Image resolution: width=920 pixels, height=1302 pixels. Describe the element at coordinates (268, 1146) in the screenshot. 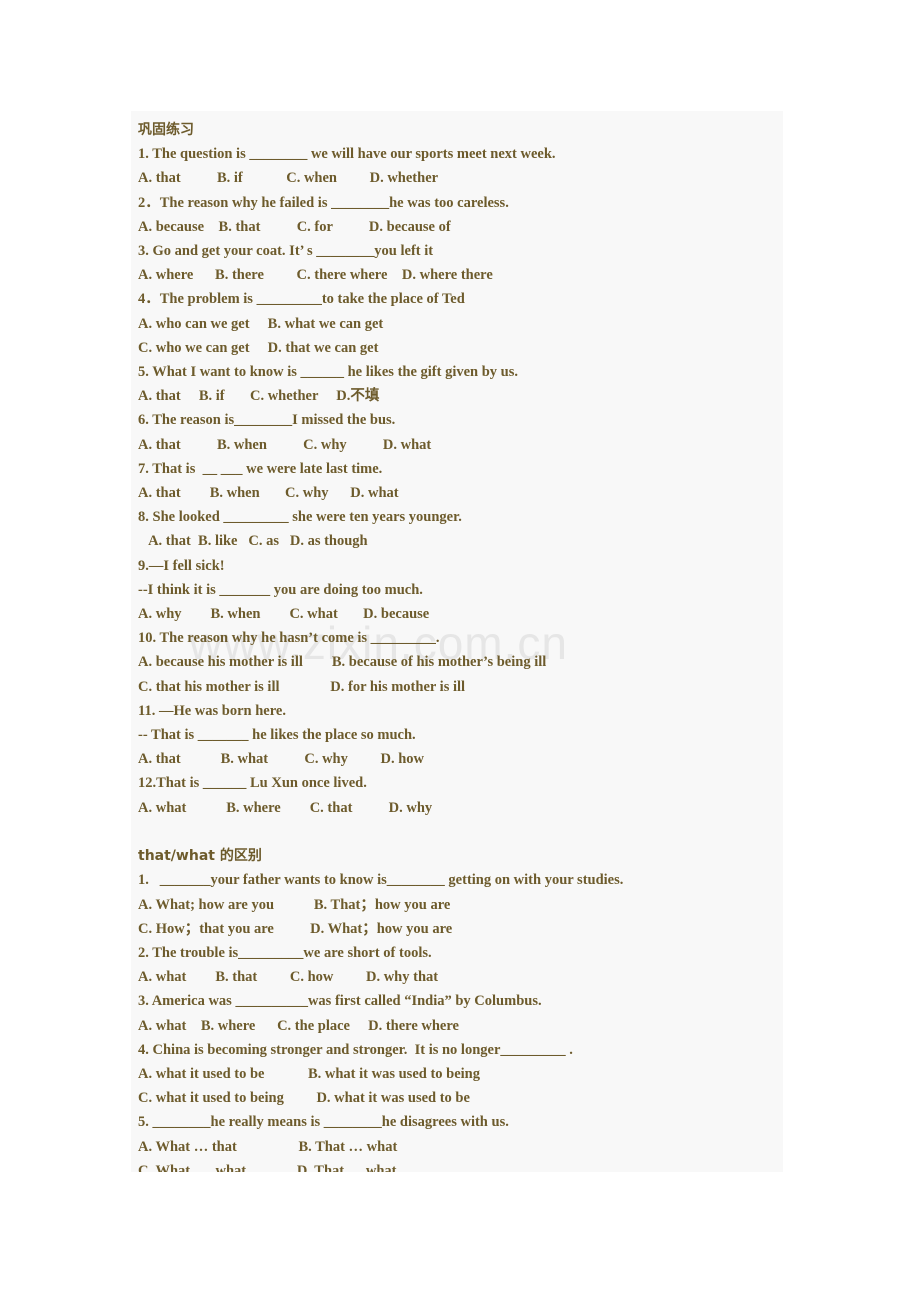

I see `exercise-options: A. What … that B. That … what` at that location.